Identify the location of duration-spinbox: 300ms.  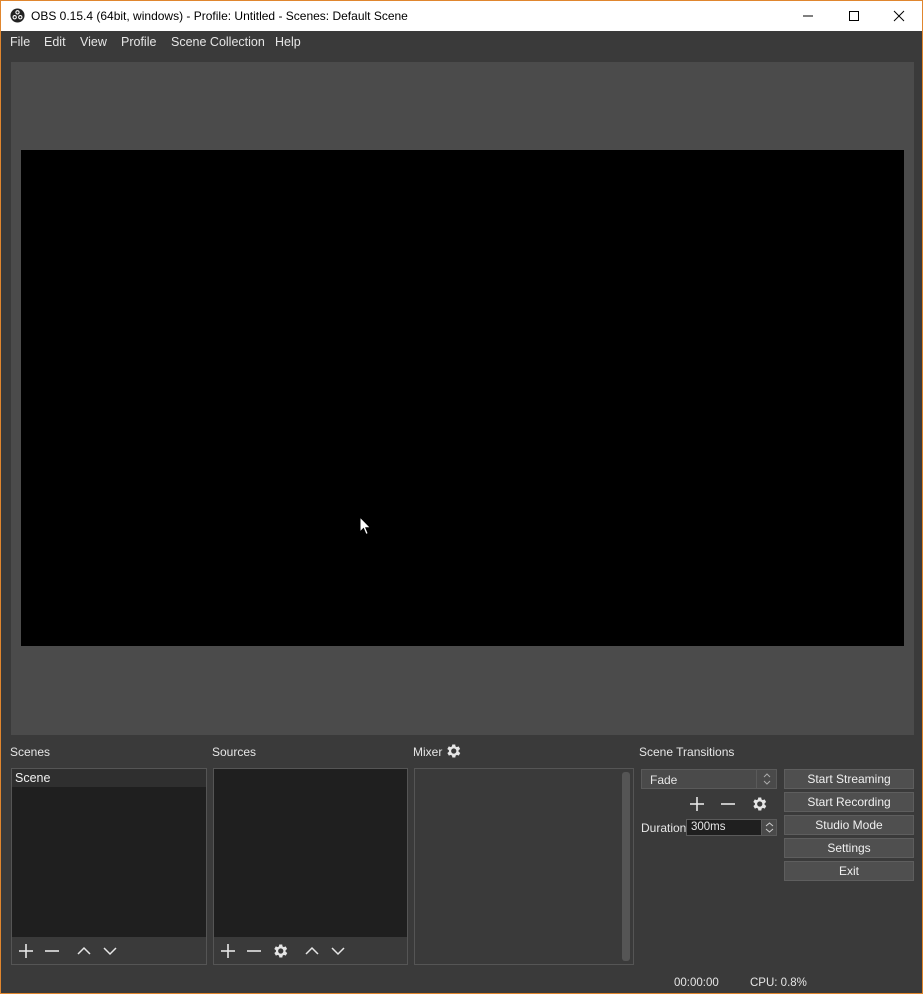
(731, 827).